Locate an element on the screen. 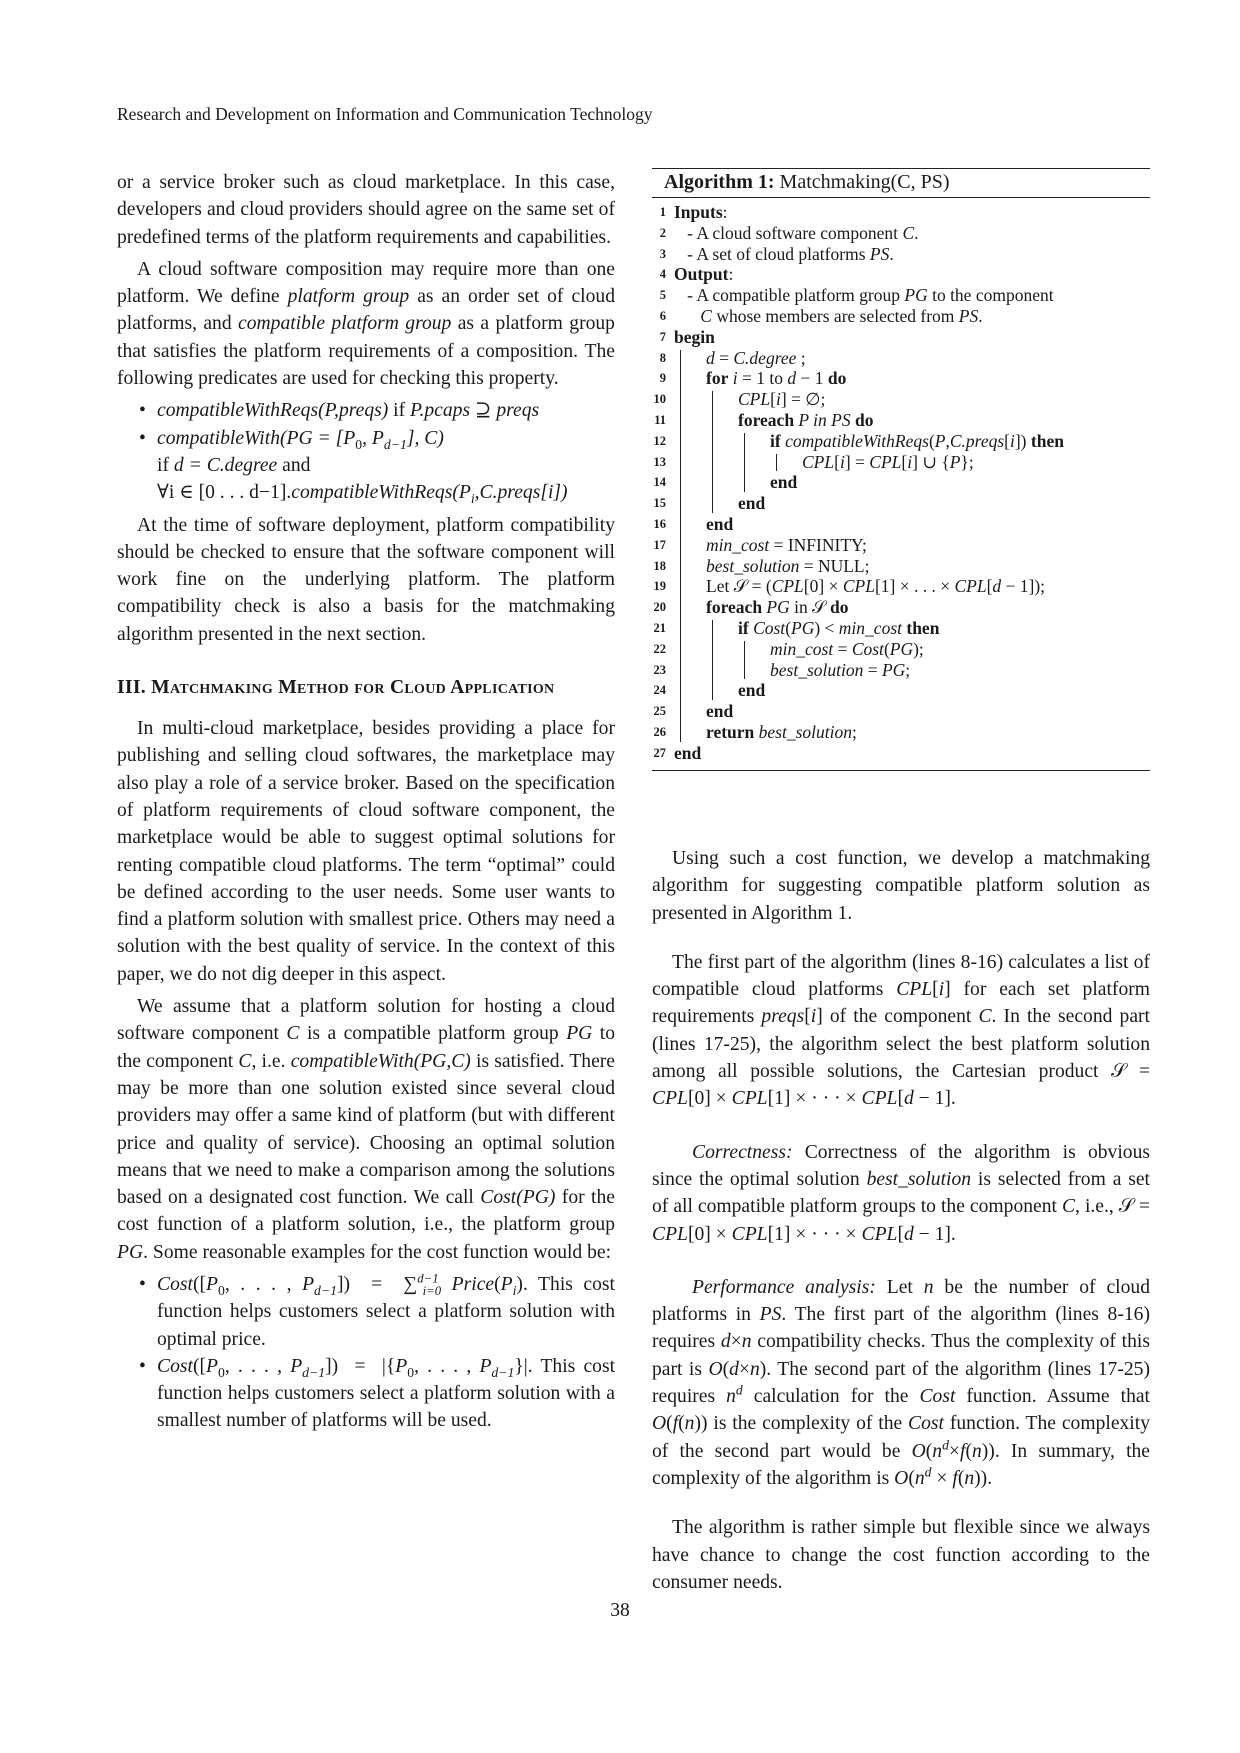  line-number: 17 is located at coordinates (660, 544).